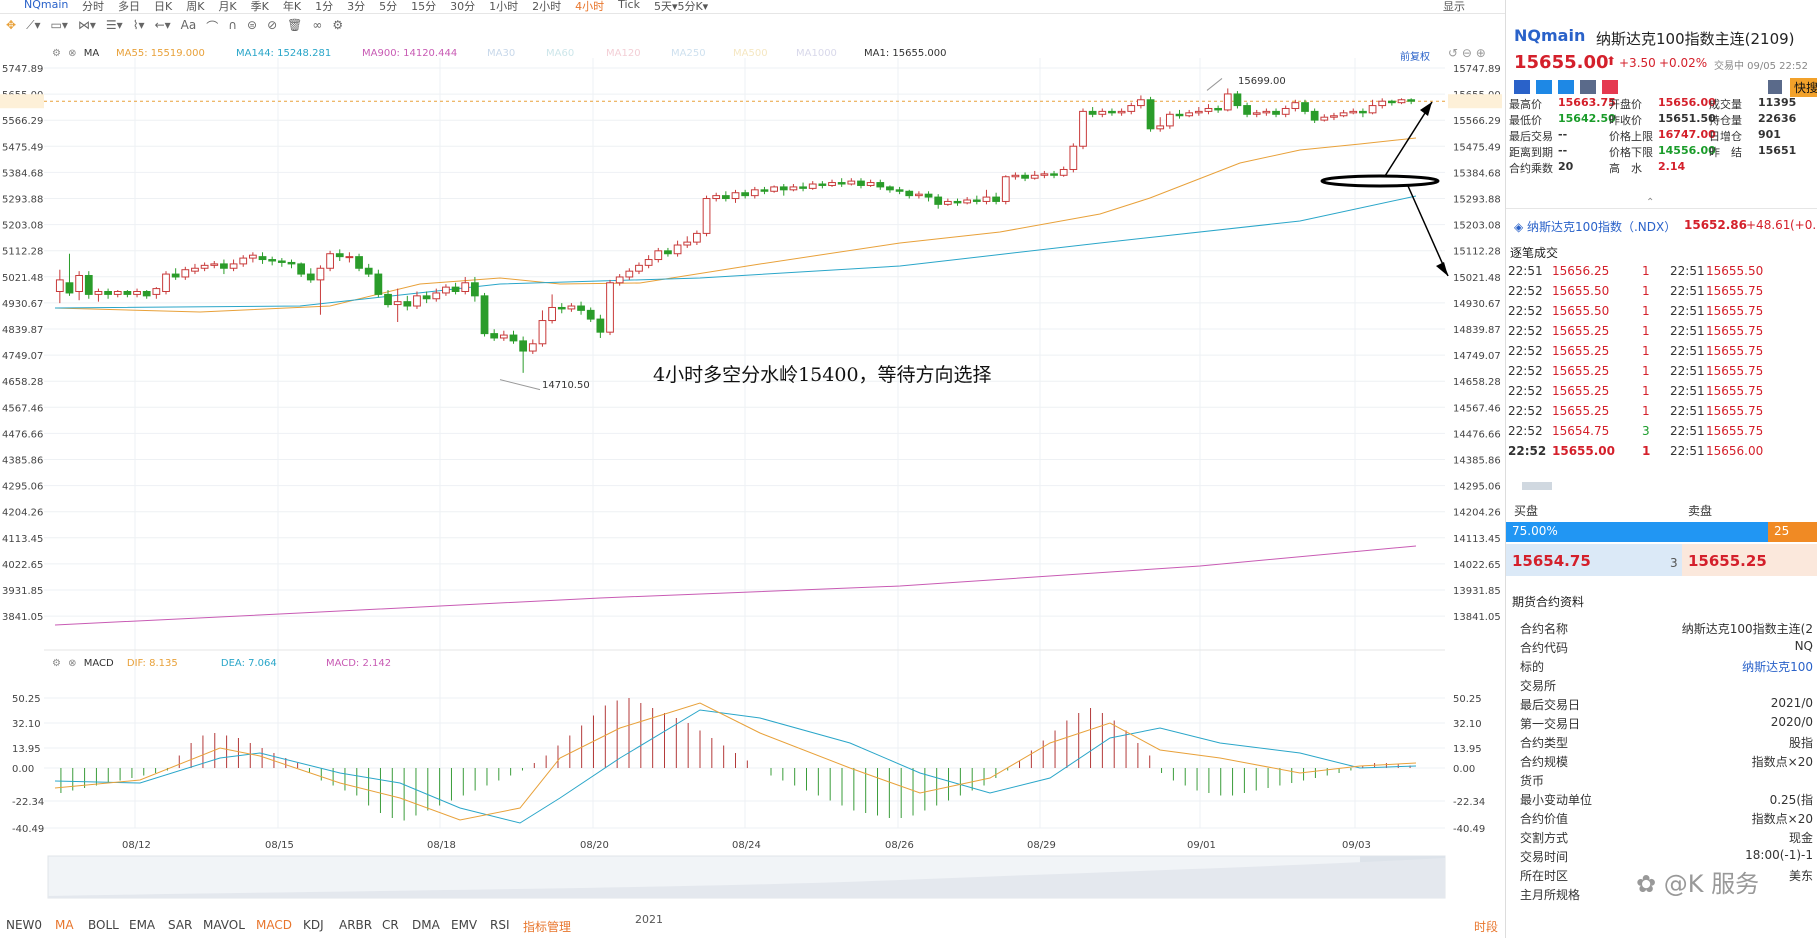 This screenshot has height=938, width=1817. I want to click on undo-icon: ↺ ⊖ ⊕, so click(1467, 53).